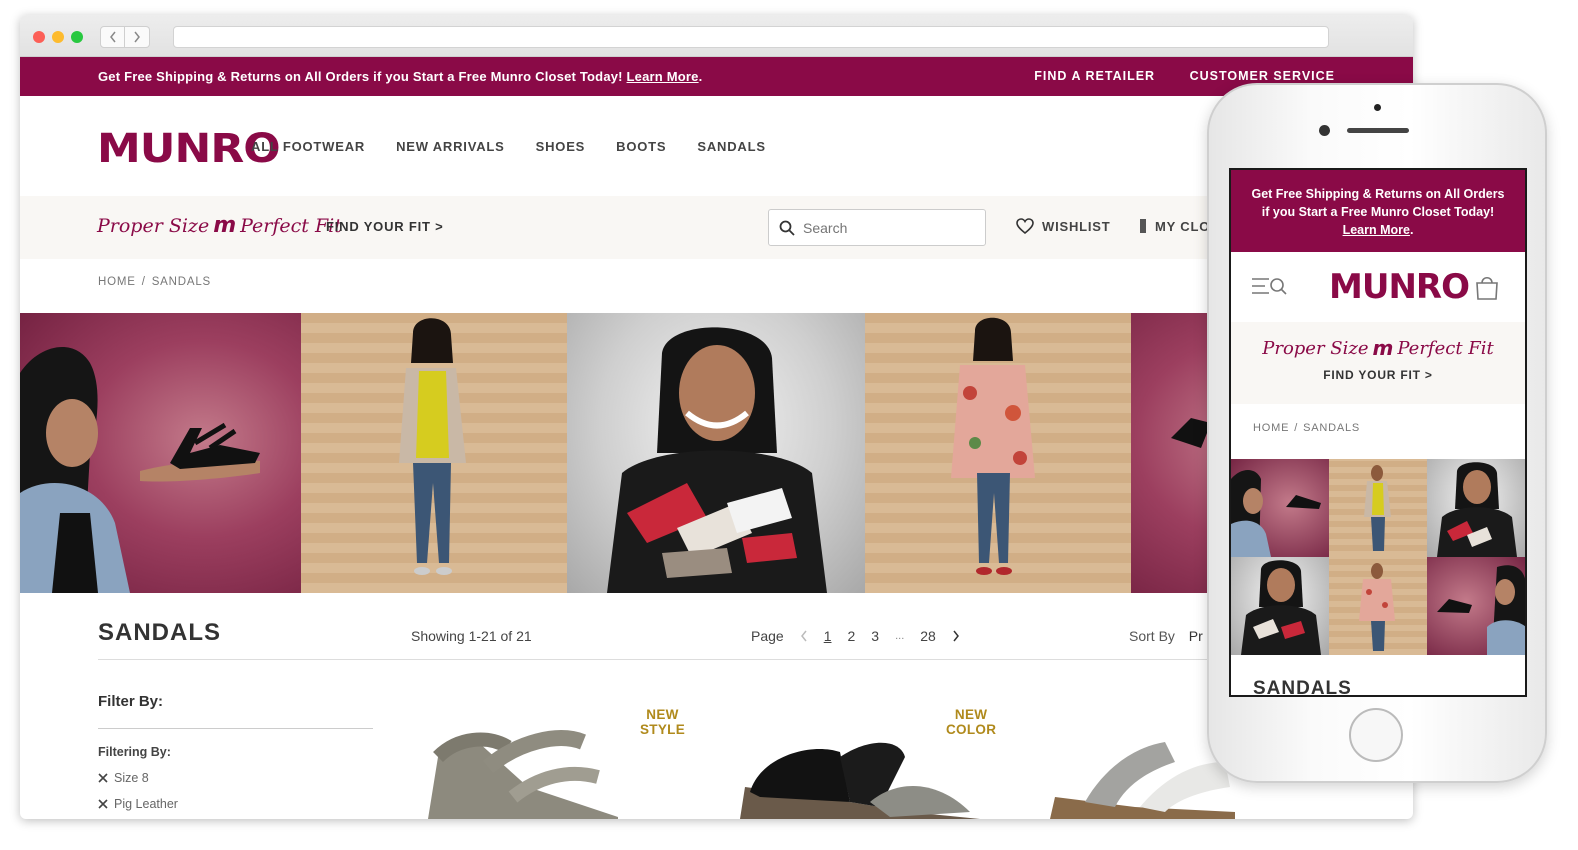 The width and height of the screenshot is (1578, 850). What do you see at coordinates (1487, 289) in the screenshot?
I see `shopping-bag-icon` at bounding box center [1487, 289].